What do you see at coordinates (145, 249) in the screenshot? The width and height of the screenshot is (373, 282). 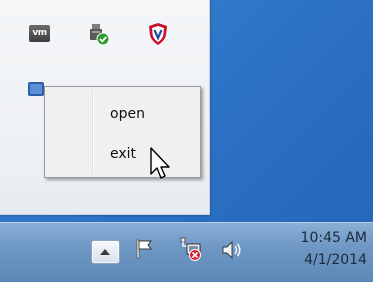 I see `action-center-flag-icon` at bounding box center [145, 249].